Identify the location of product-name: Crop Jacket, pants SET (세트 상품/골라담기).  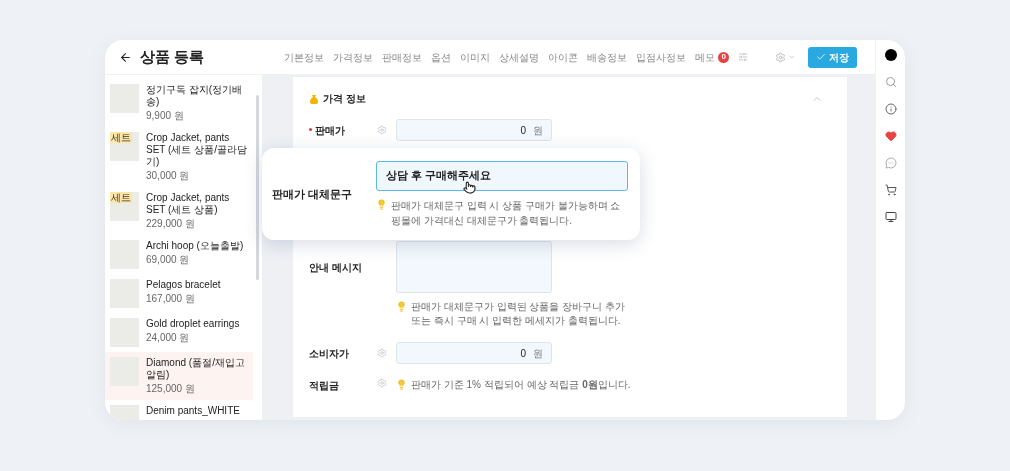
(197, 150).